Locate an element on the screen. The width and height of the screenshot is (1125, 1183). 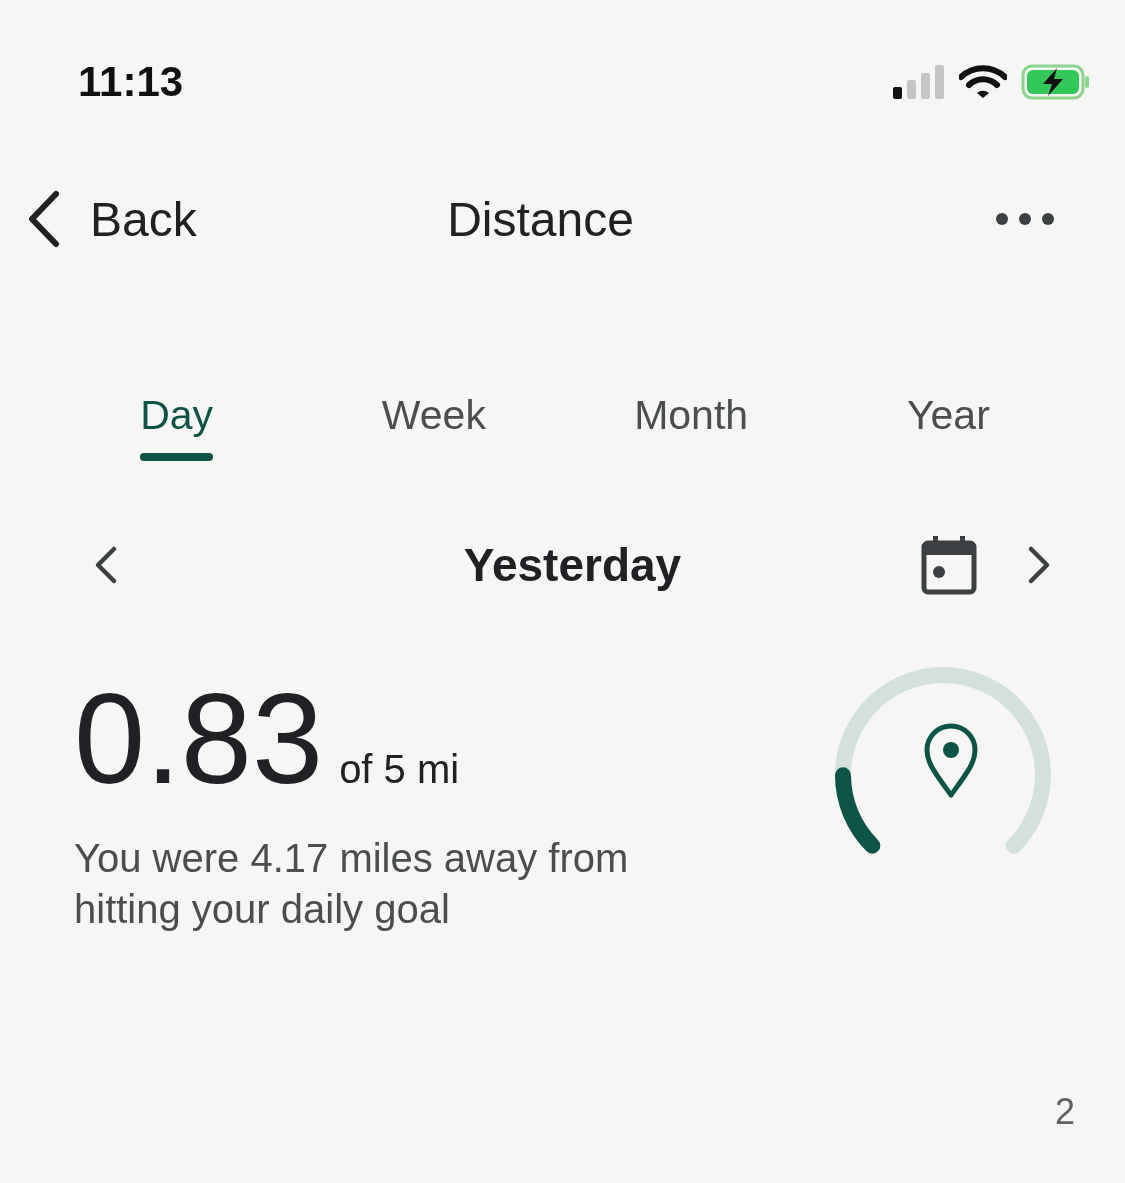
more-options-button is located at coordinates (1025, 219).